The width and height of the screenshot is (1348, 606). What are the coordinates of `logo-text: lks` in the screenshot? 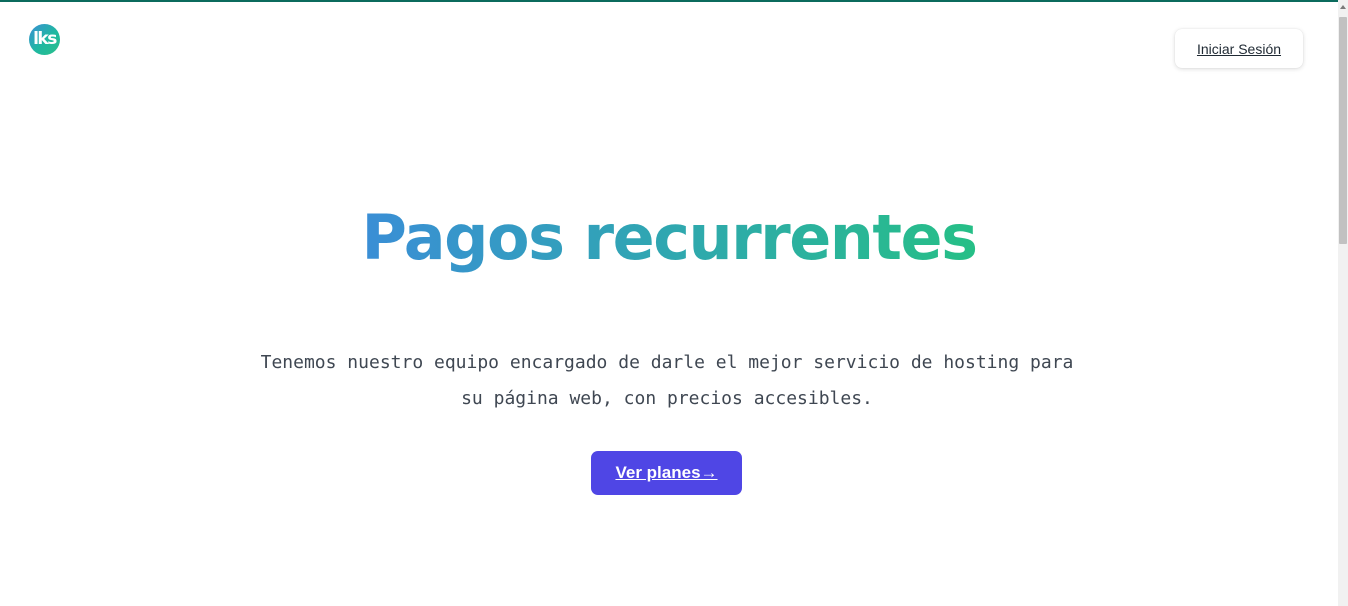 It's located at (45, 39).